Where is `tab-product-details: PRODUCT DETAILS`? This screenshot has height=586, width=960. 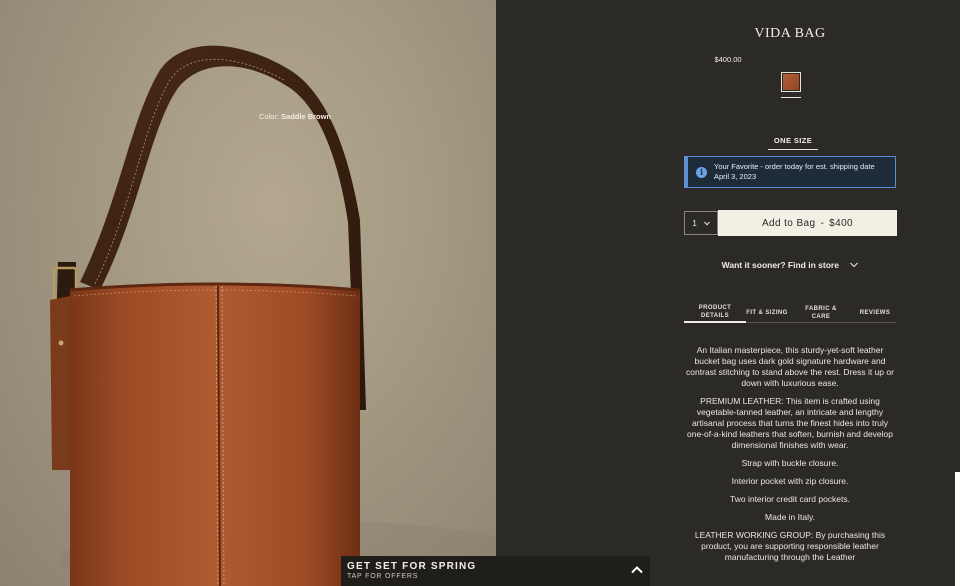 tab-product-details: PRODUCT DETAILS is located at coordinates (715, 313).